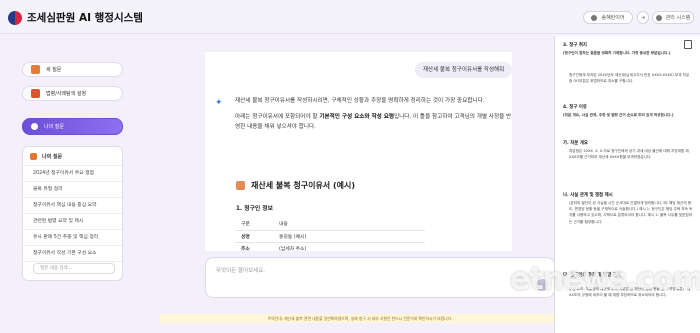 The width and height of the screenshot is (700, 333). What do you see at coordinates (72, 156) in the screenshot?
I see `panel-header: 나의 질문` at bounding box center [72, 156].